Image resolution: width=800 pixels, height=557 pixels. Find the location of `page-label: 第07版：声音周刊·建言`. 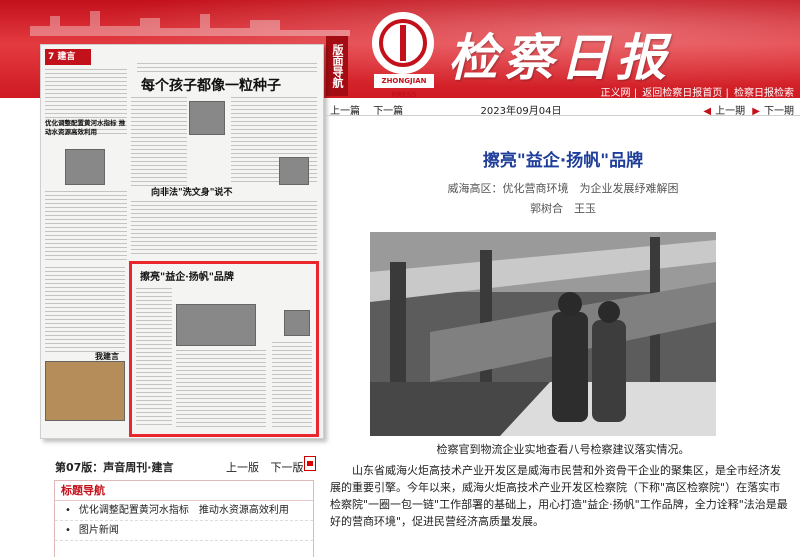

page-label: 第07版：声音周刊·建言 is located at coordinates (114, 467).